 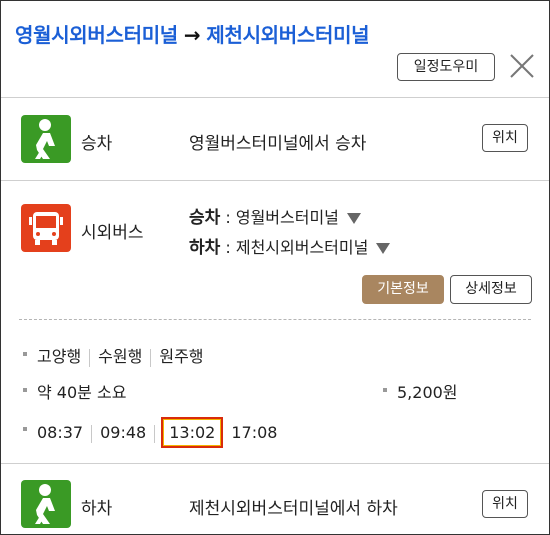 What do you see at coordinates (96, 35) in the screenshot?
I see `origin-name: 영월시외버스터미널` at bounding box center [96, 35].